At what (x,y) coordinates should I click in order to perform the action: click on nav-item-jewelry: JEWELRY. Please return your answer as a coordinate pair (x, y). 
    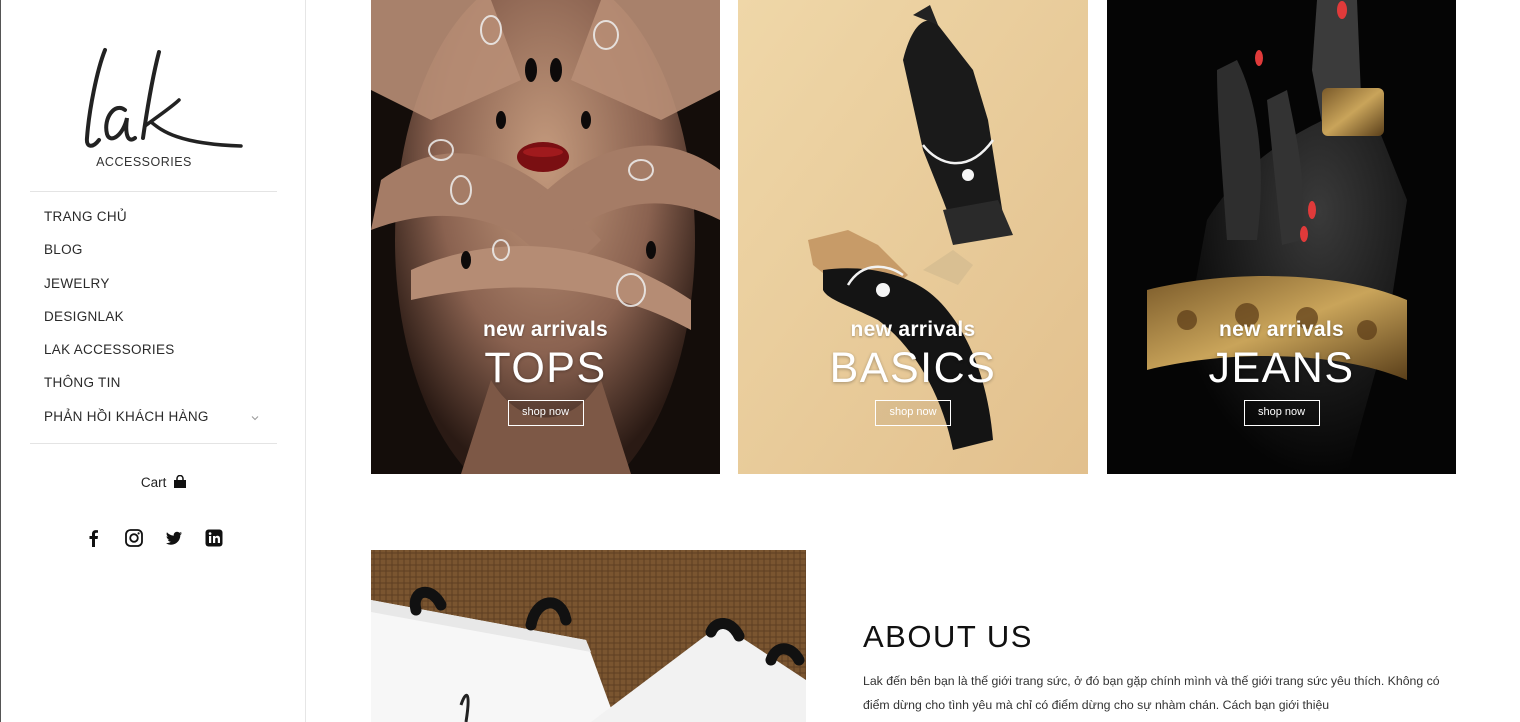
    Looking at the image, I should click on (155, 290).